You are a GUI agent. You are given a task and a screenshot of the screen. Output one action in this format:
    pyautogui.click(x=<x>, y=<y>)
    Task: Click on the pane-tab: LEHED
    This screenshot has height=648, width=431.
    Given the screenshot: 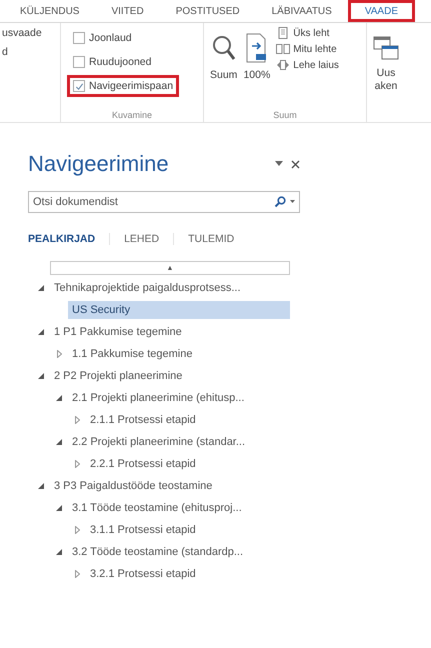 What is the action you would take?
    pyautogui.click(x=141, y=239)
    